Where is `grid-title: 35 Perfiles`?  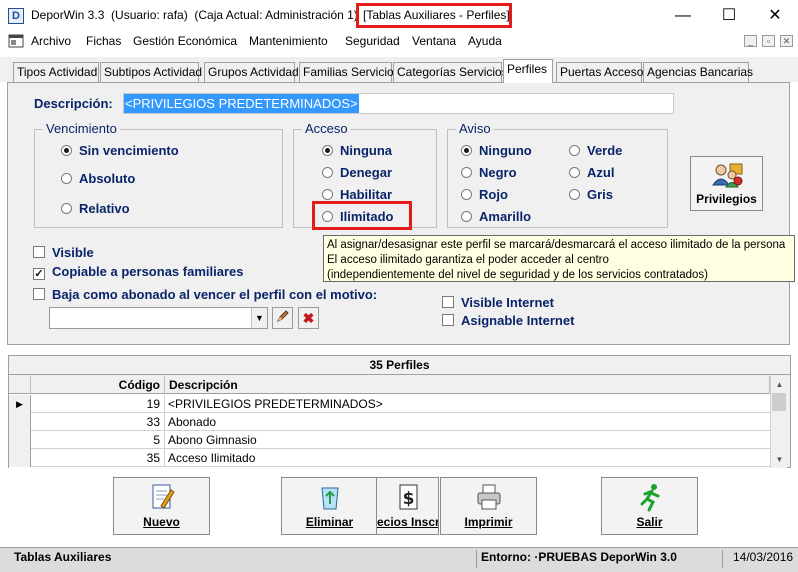
grid-title: 35 Perfiles is located at coordinates (399, 365).